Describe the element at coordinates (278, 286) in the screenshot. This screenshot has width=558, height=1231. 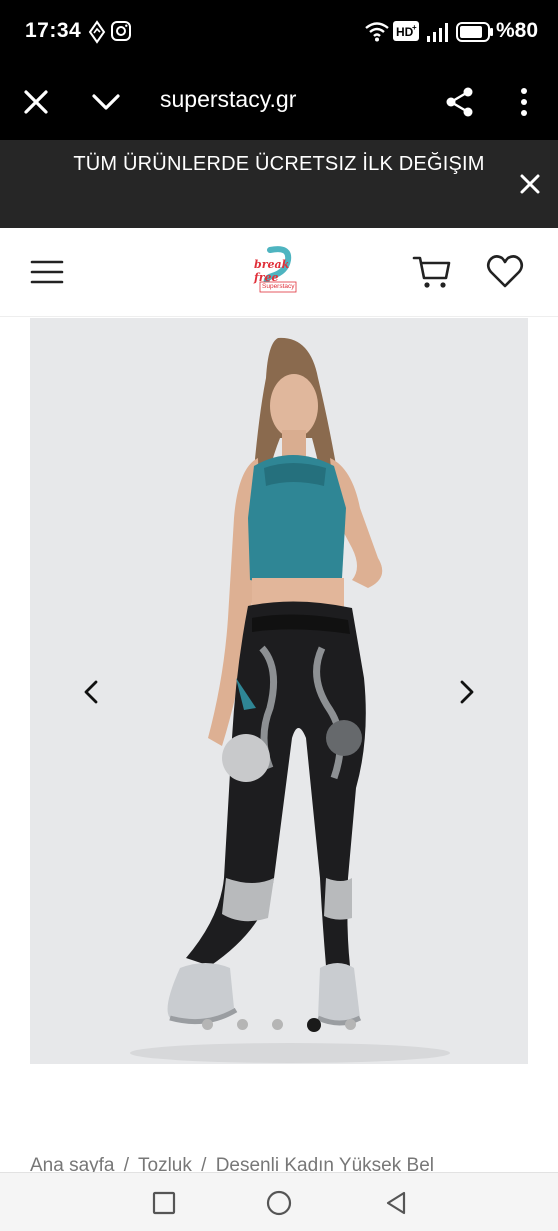
I see `logo-text-bottom: Superstacy` at that location.